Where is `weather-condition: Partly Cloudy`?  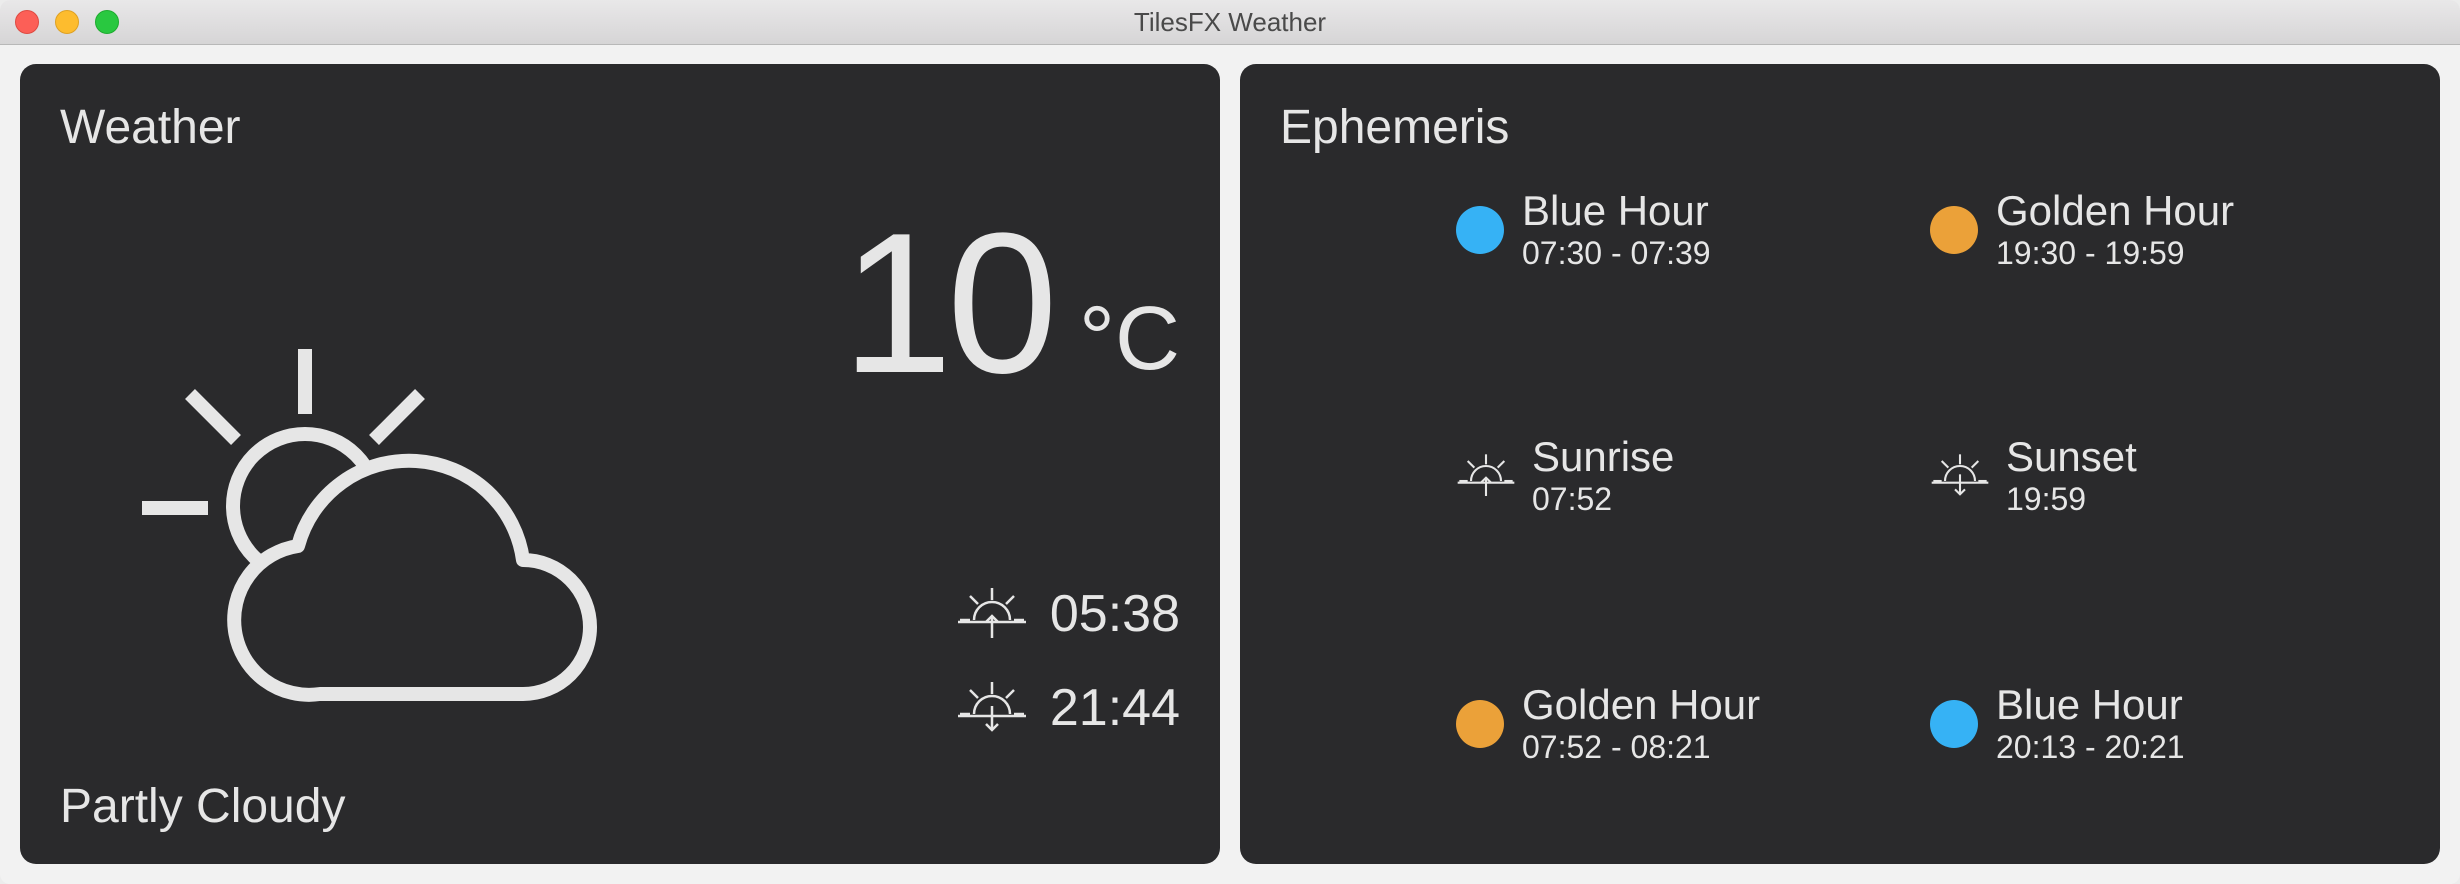
weather-condition: Partly Cloudy is located at coordinates (203, 806).